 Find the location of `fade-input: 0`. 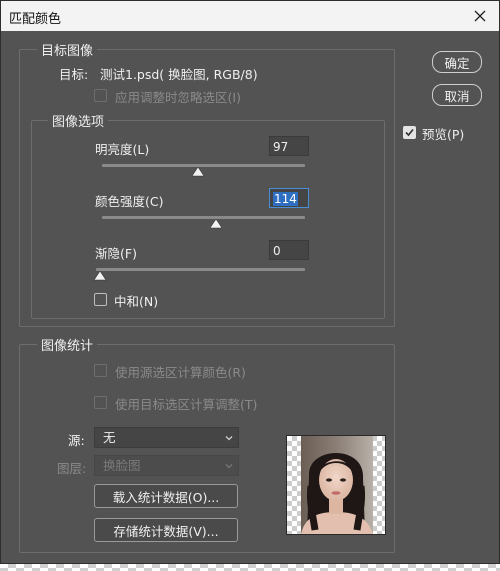

fade-input: 0 is located at coordinates (289, 250).